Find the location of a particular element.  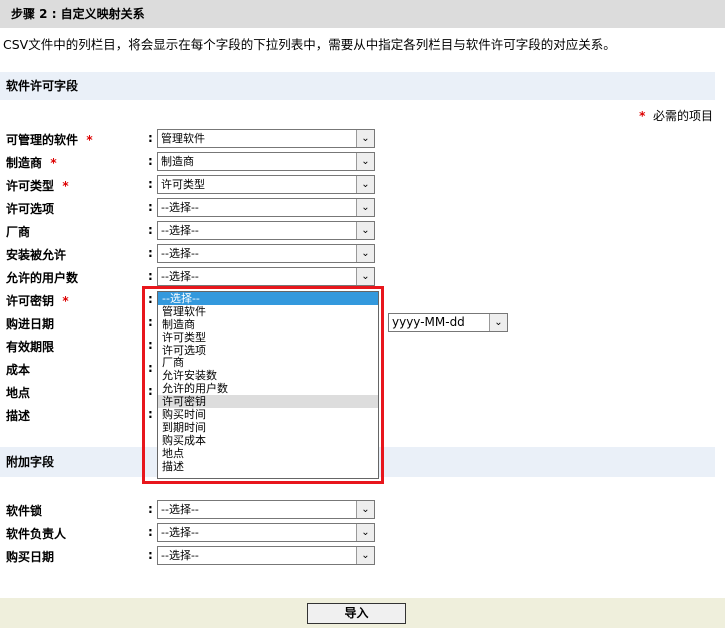

field-label-text: 软件负责人 is located at coordinates (36, 534).